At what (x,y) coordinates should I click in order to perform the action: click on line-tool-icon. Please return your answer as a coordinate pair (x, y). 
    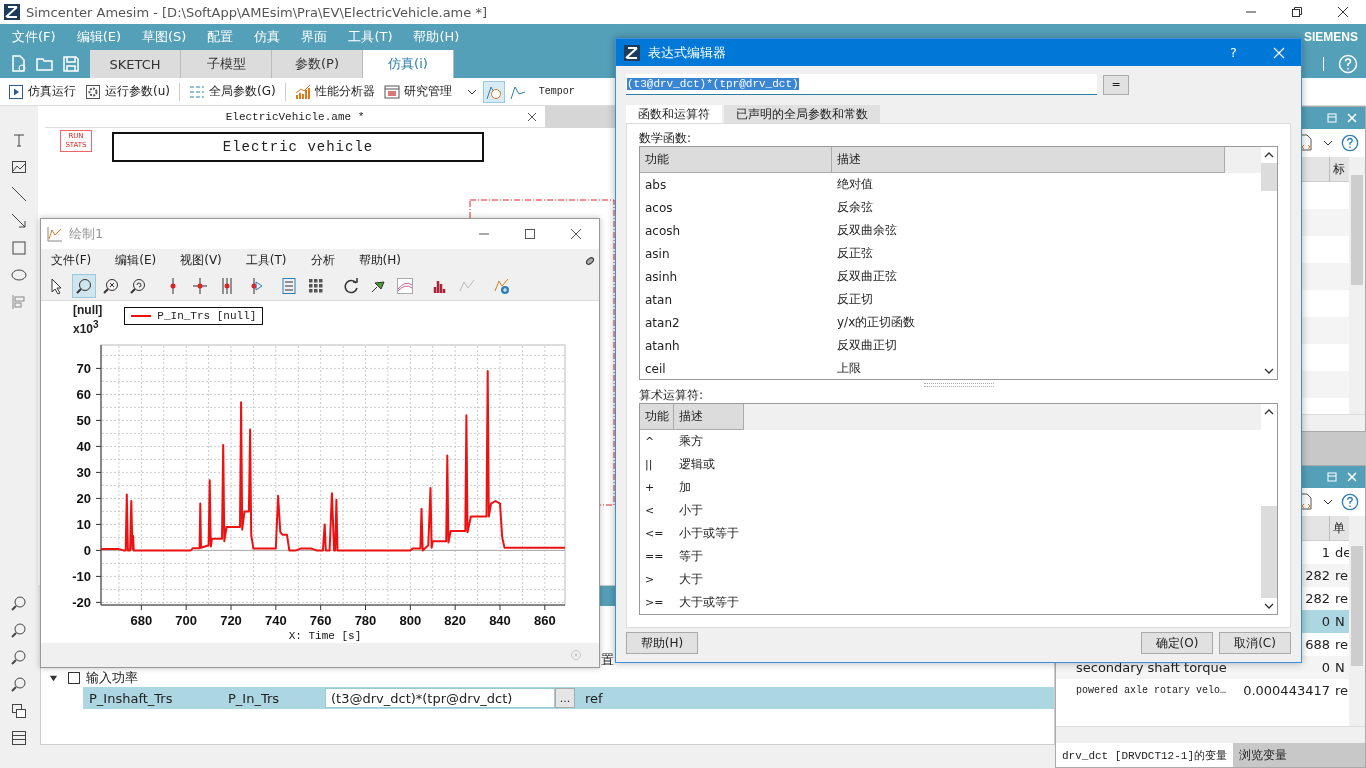
    Looking at the image, I should click on (19, 194).